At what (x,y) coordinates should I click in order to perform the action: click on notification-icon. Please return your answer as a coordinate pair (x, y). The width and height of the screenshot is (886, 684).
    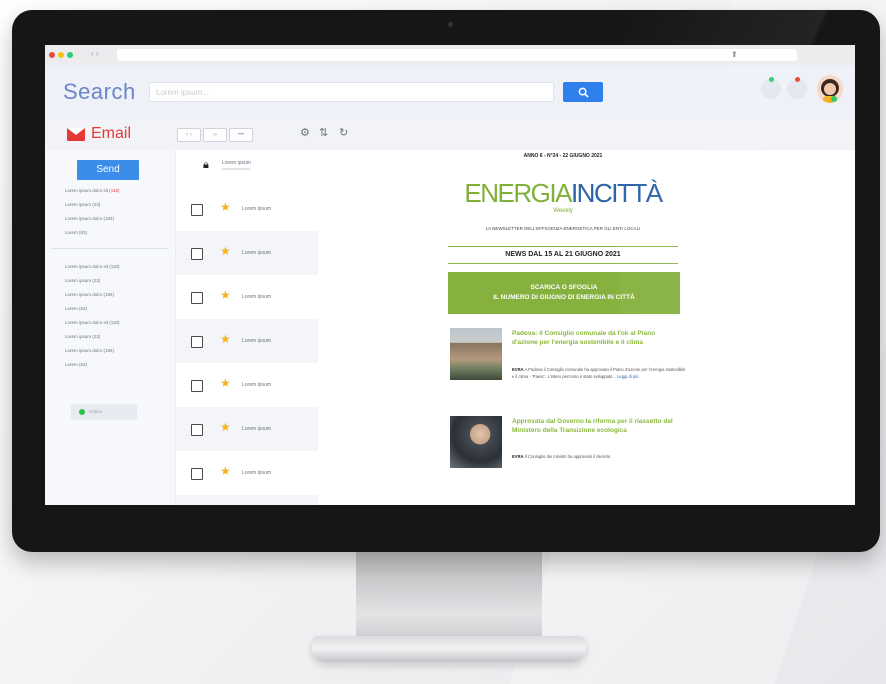
    Looking at the image, I should click on (771, 88).